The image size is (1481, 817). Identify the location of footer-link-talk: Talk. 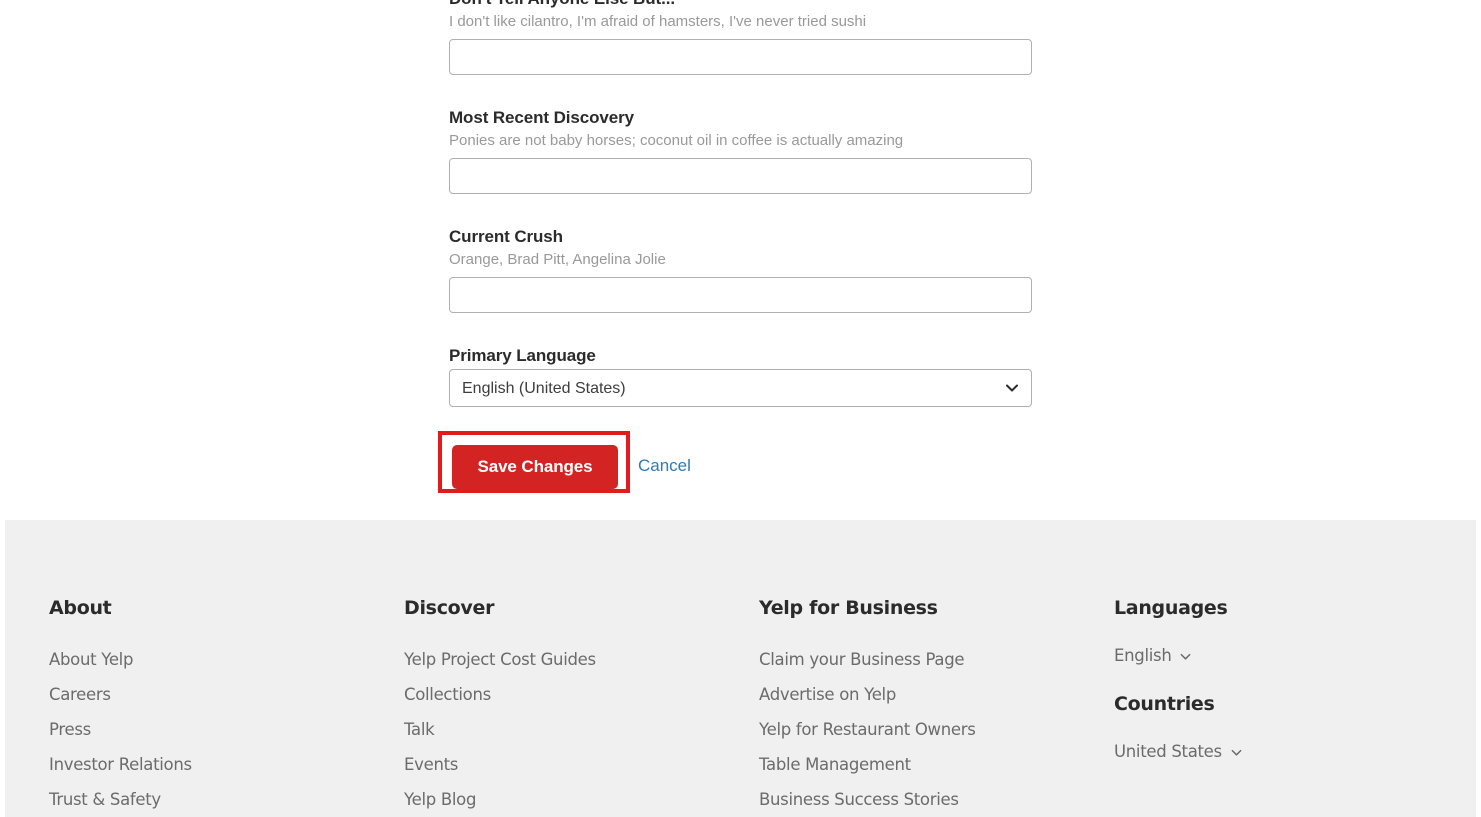
(581, 729).